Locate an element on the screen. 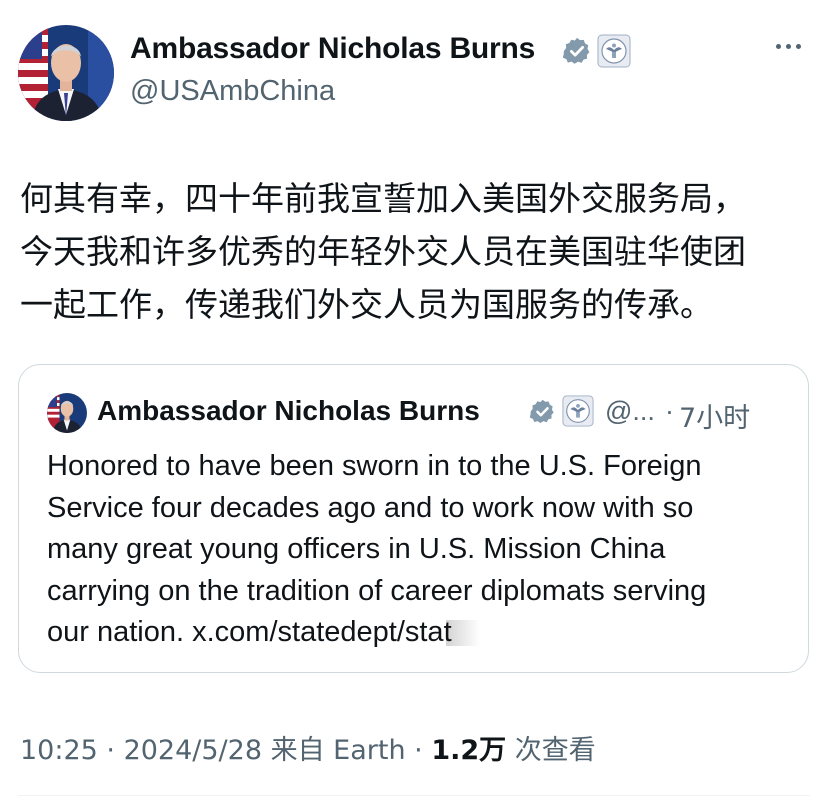  quoted-text-prefix: our nation. is located at coordinates (120, 632).